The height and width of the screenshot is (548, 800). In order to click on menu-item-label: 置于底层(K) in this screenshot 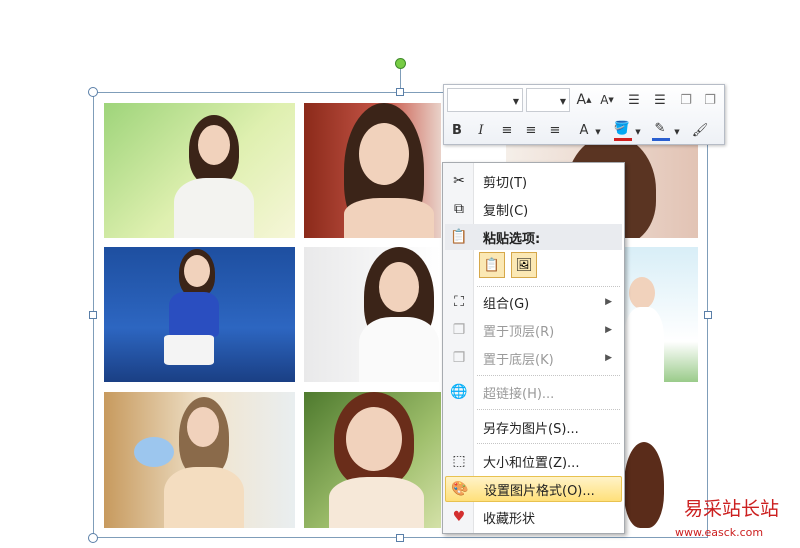, I will do `click(518, 360)`.